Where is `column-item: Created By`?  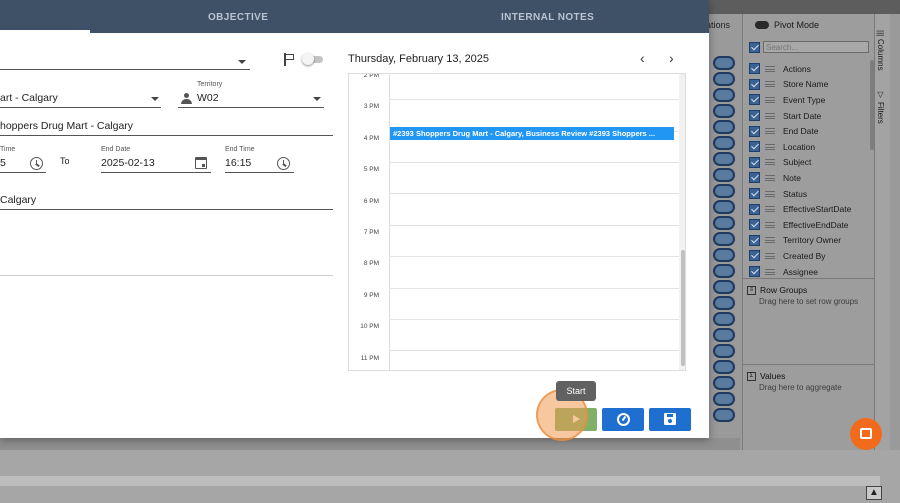 column-item: Created By is located at coordinates (810, 256).